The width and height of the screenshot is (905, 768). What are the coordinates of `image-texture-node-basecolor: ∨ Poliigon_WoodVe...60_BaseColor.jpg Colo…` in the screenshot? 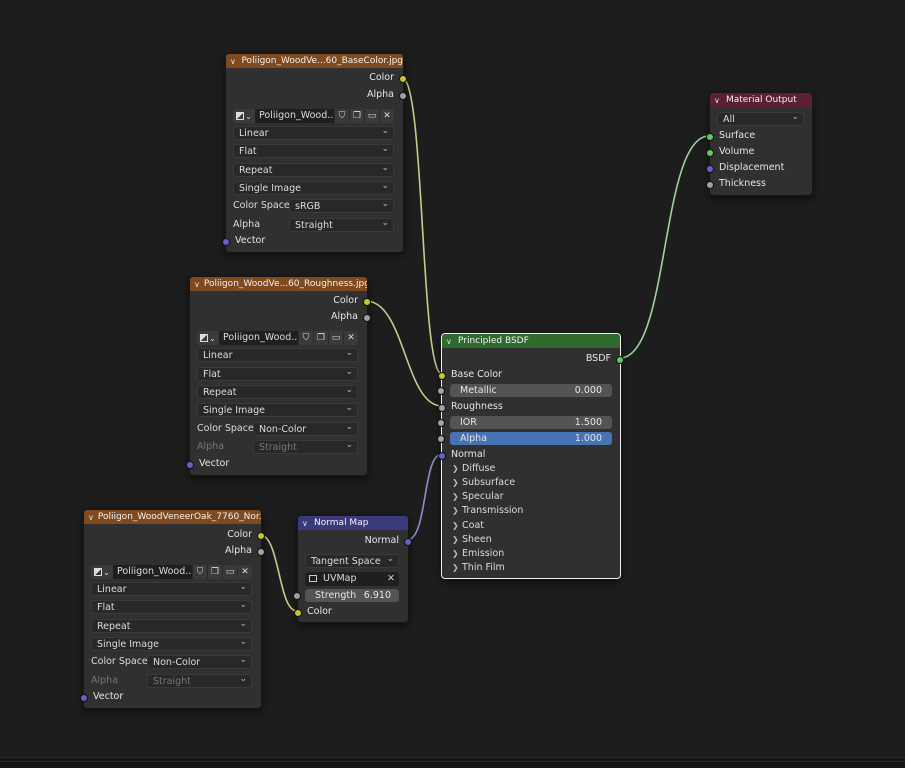 It's located at (314, 153).